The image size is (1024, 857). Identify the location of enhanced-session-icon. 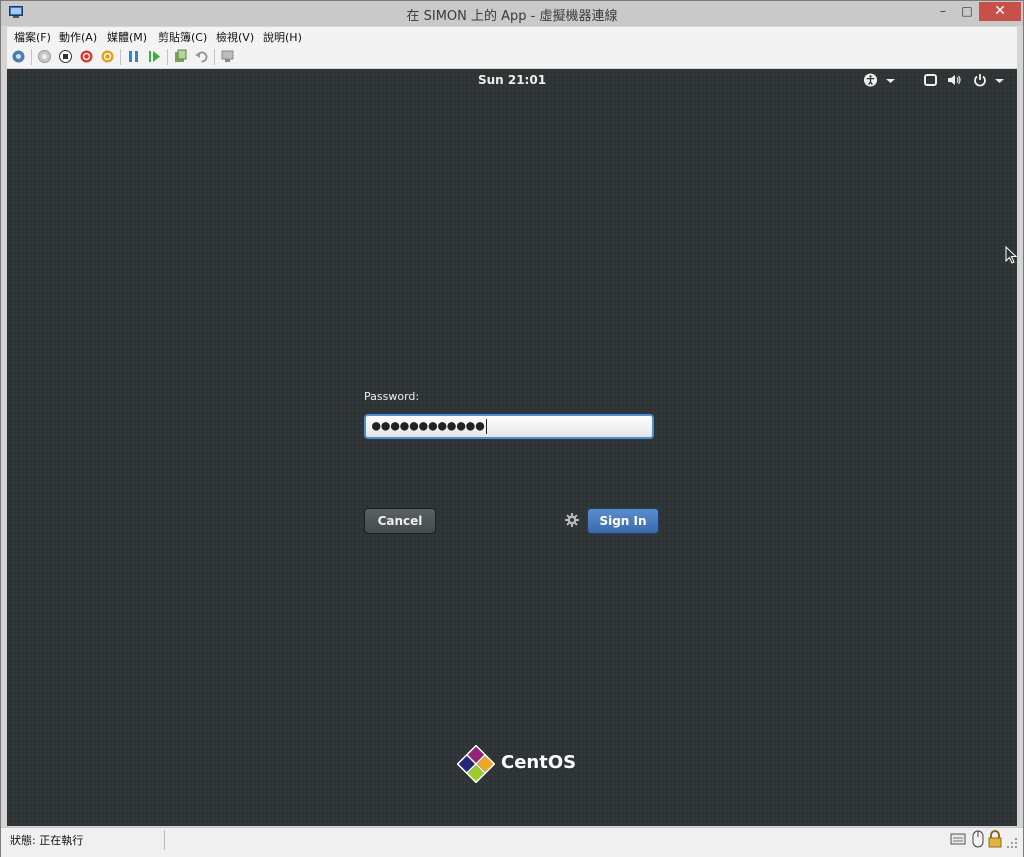
(227, 56).